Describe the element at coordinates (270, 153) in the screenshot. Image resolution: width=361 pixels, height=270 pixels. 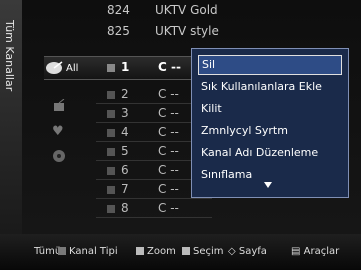
I see `menu-item-edit-channel-name: Kanal Adı Düzenleme` at that location.